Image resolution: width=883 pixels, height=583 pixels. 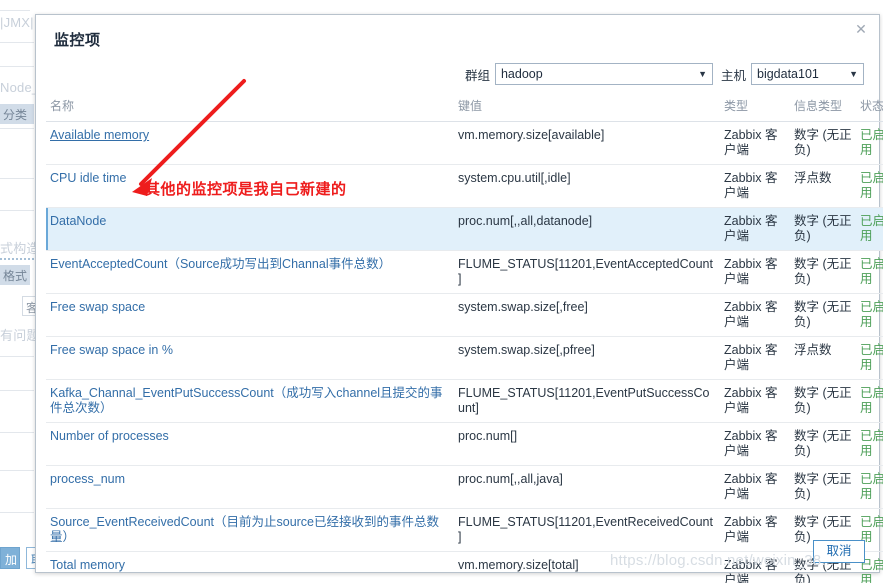 What do you see at coordinates (250, 487) in the screenshot?
I see `cell-name: process_num` at bounding box center [250, 487].